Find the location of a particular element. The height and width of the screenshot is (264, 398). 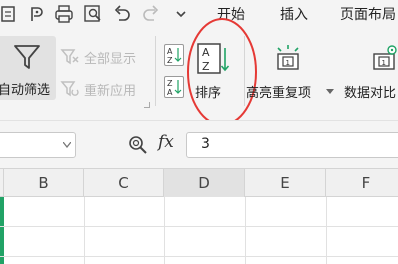

column-header-f: F is located at coordinates (362, 183).